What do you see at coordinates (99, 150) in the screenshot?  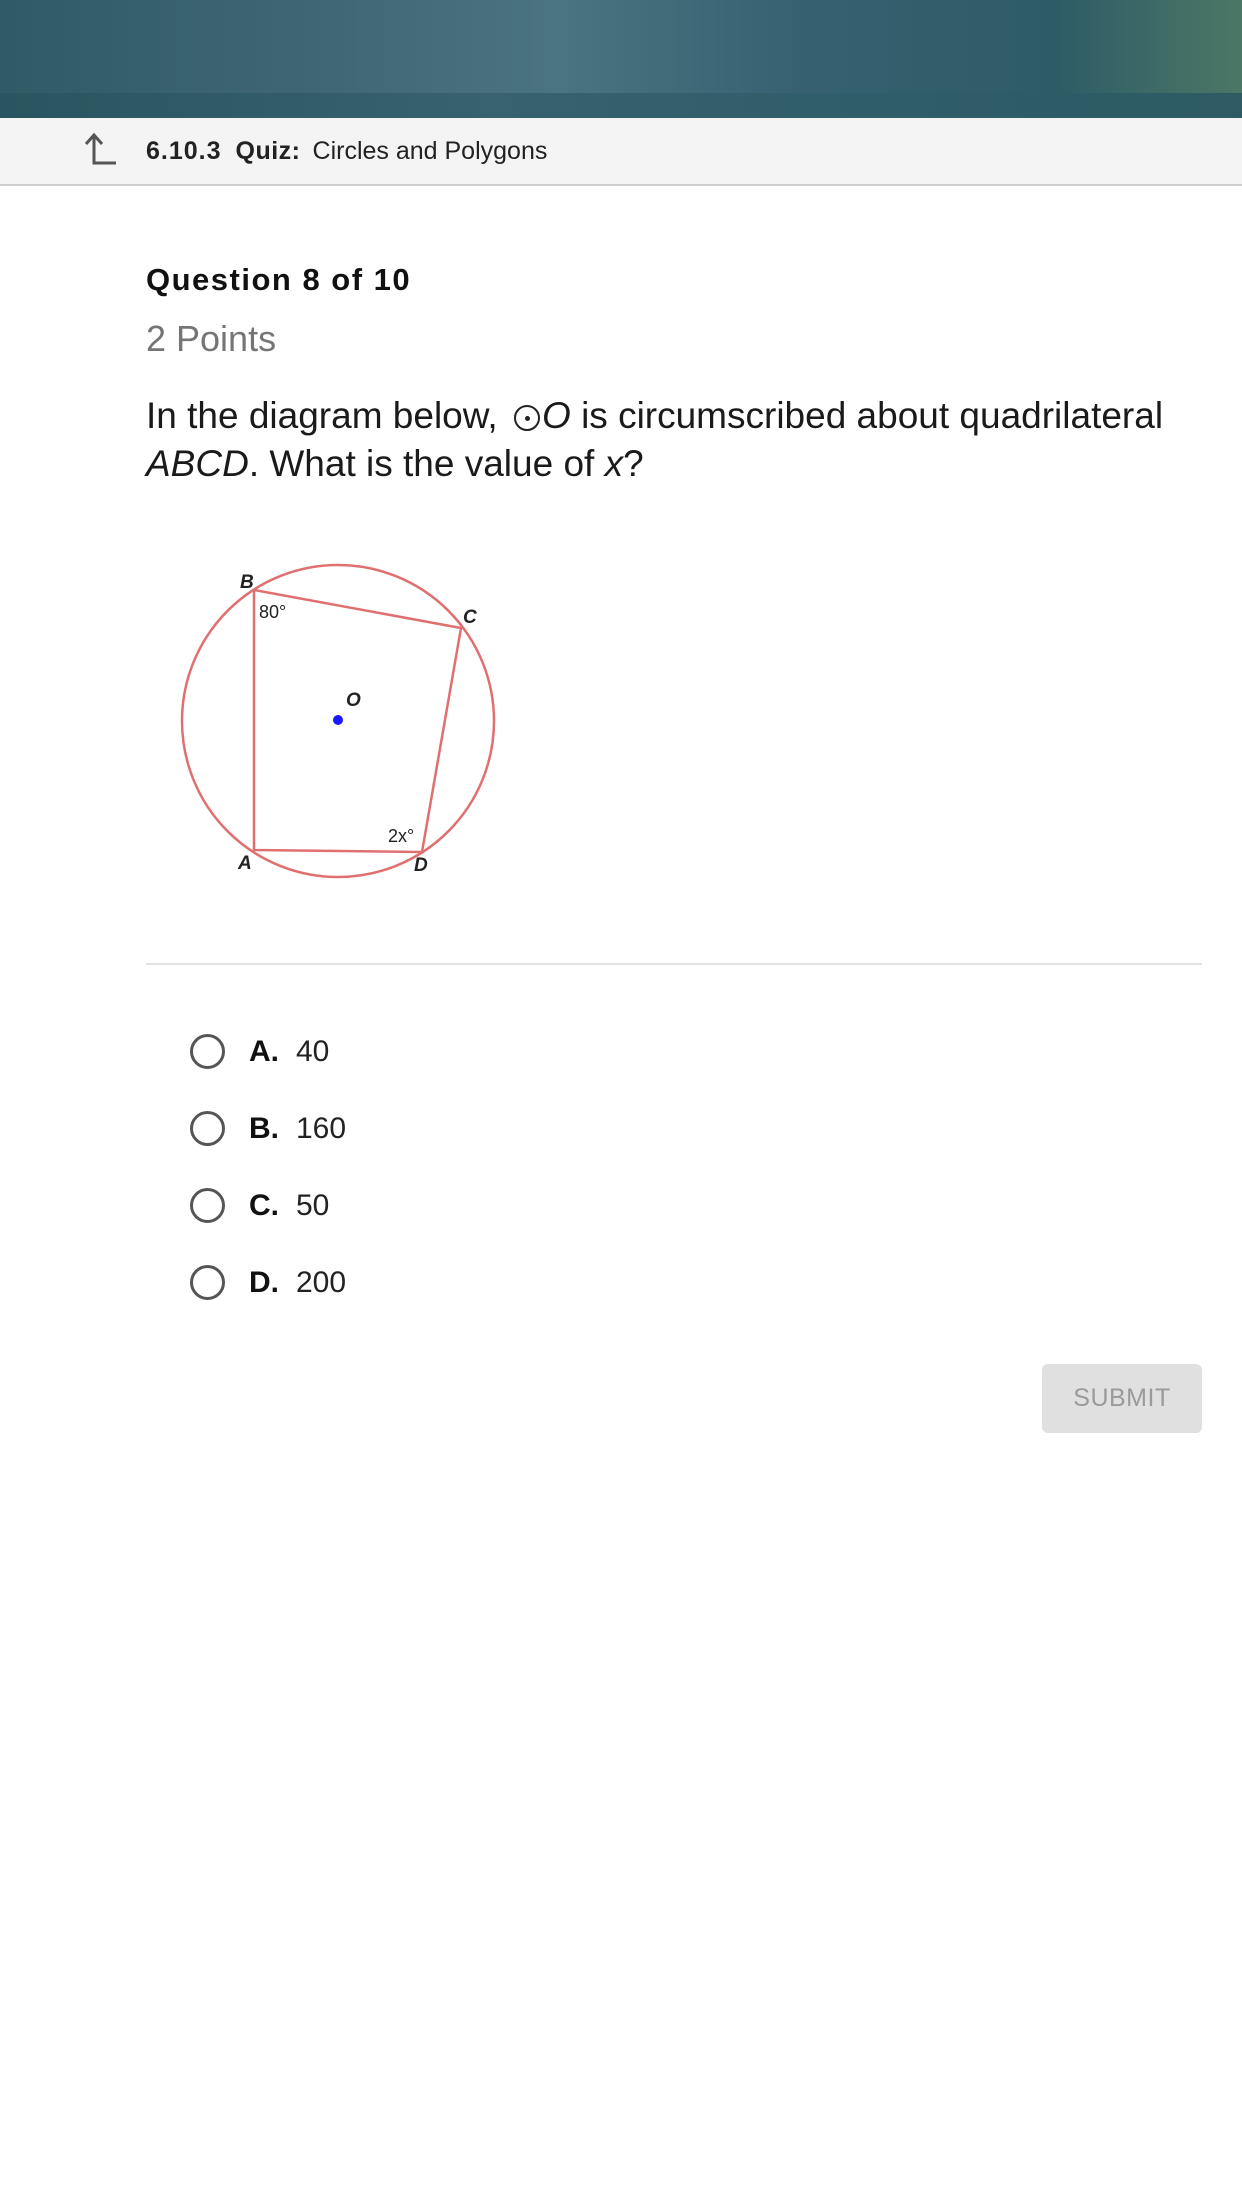 I see `up-arrow-icon` at bounding box center [99, 150].